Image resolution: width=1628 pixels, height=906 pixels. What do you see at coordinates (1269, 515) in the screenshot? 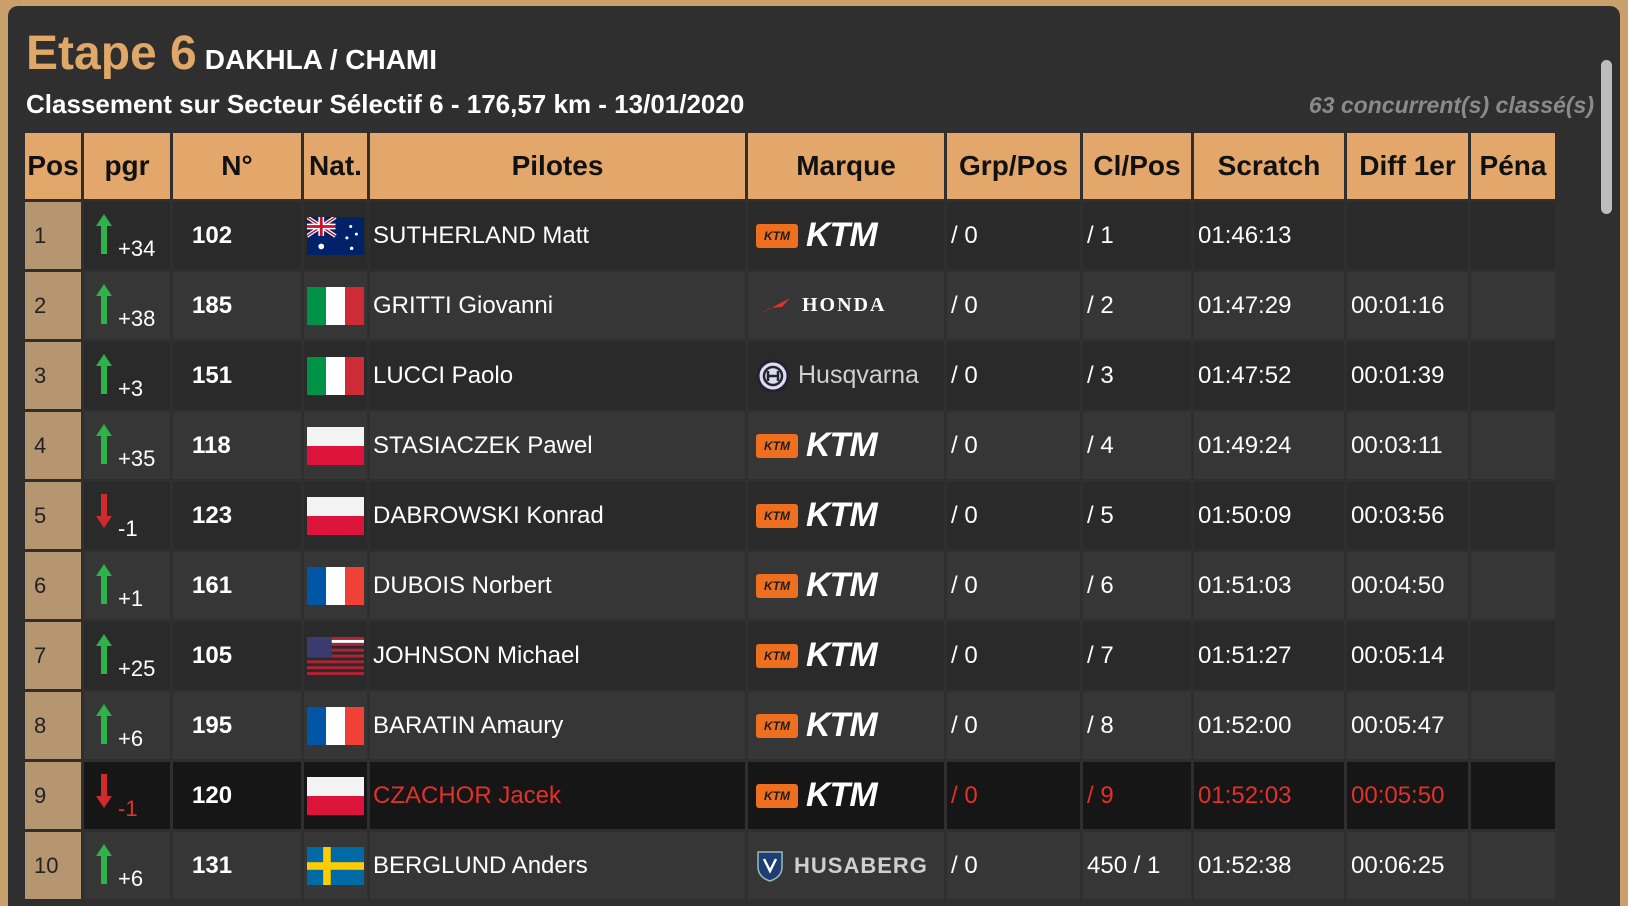
I see `scratch-time: 01:50:09` at bounding box center [1269, 515].